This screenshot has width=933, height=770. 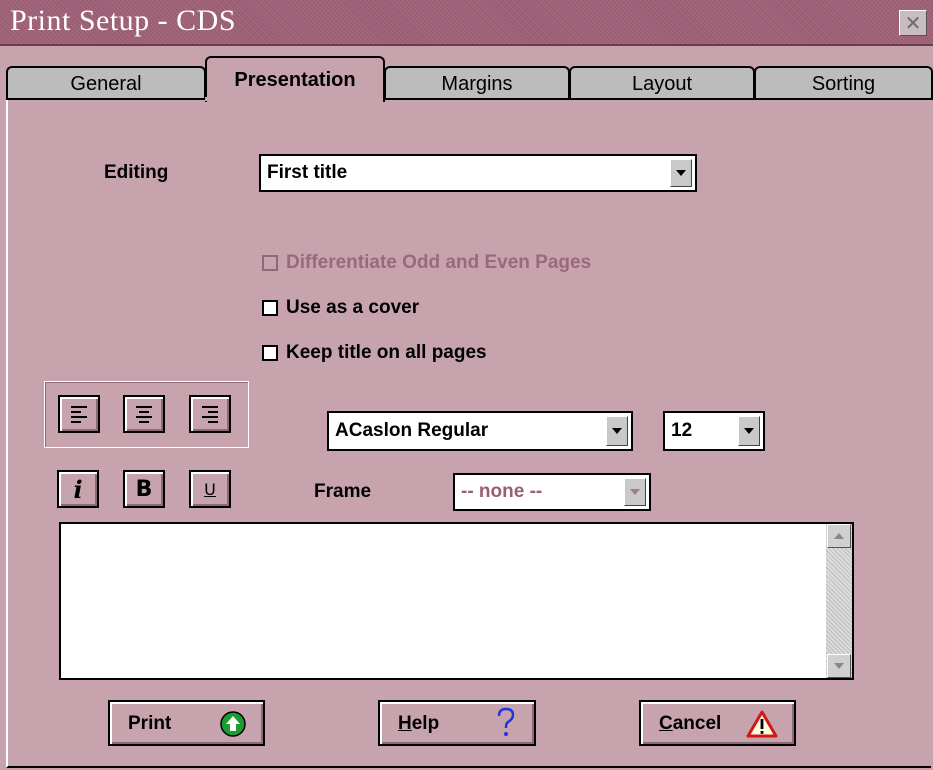 I want to click on scroll-down-button, so click(x=839, y=666).